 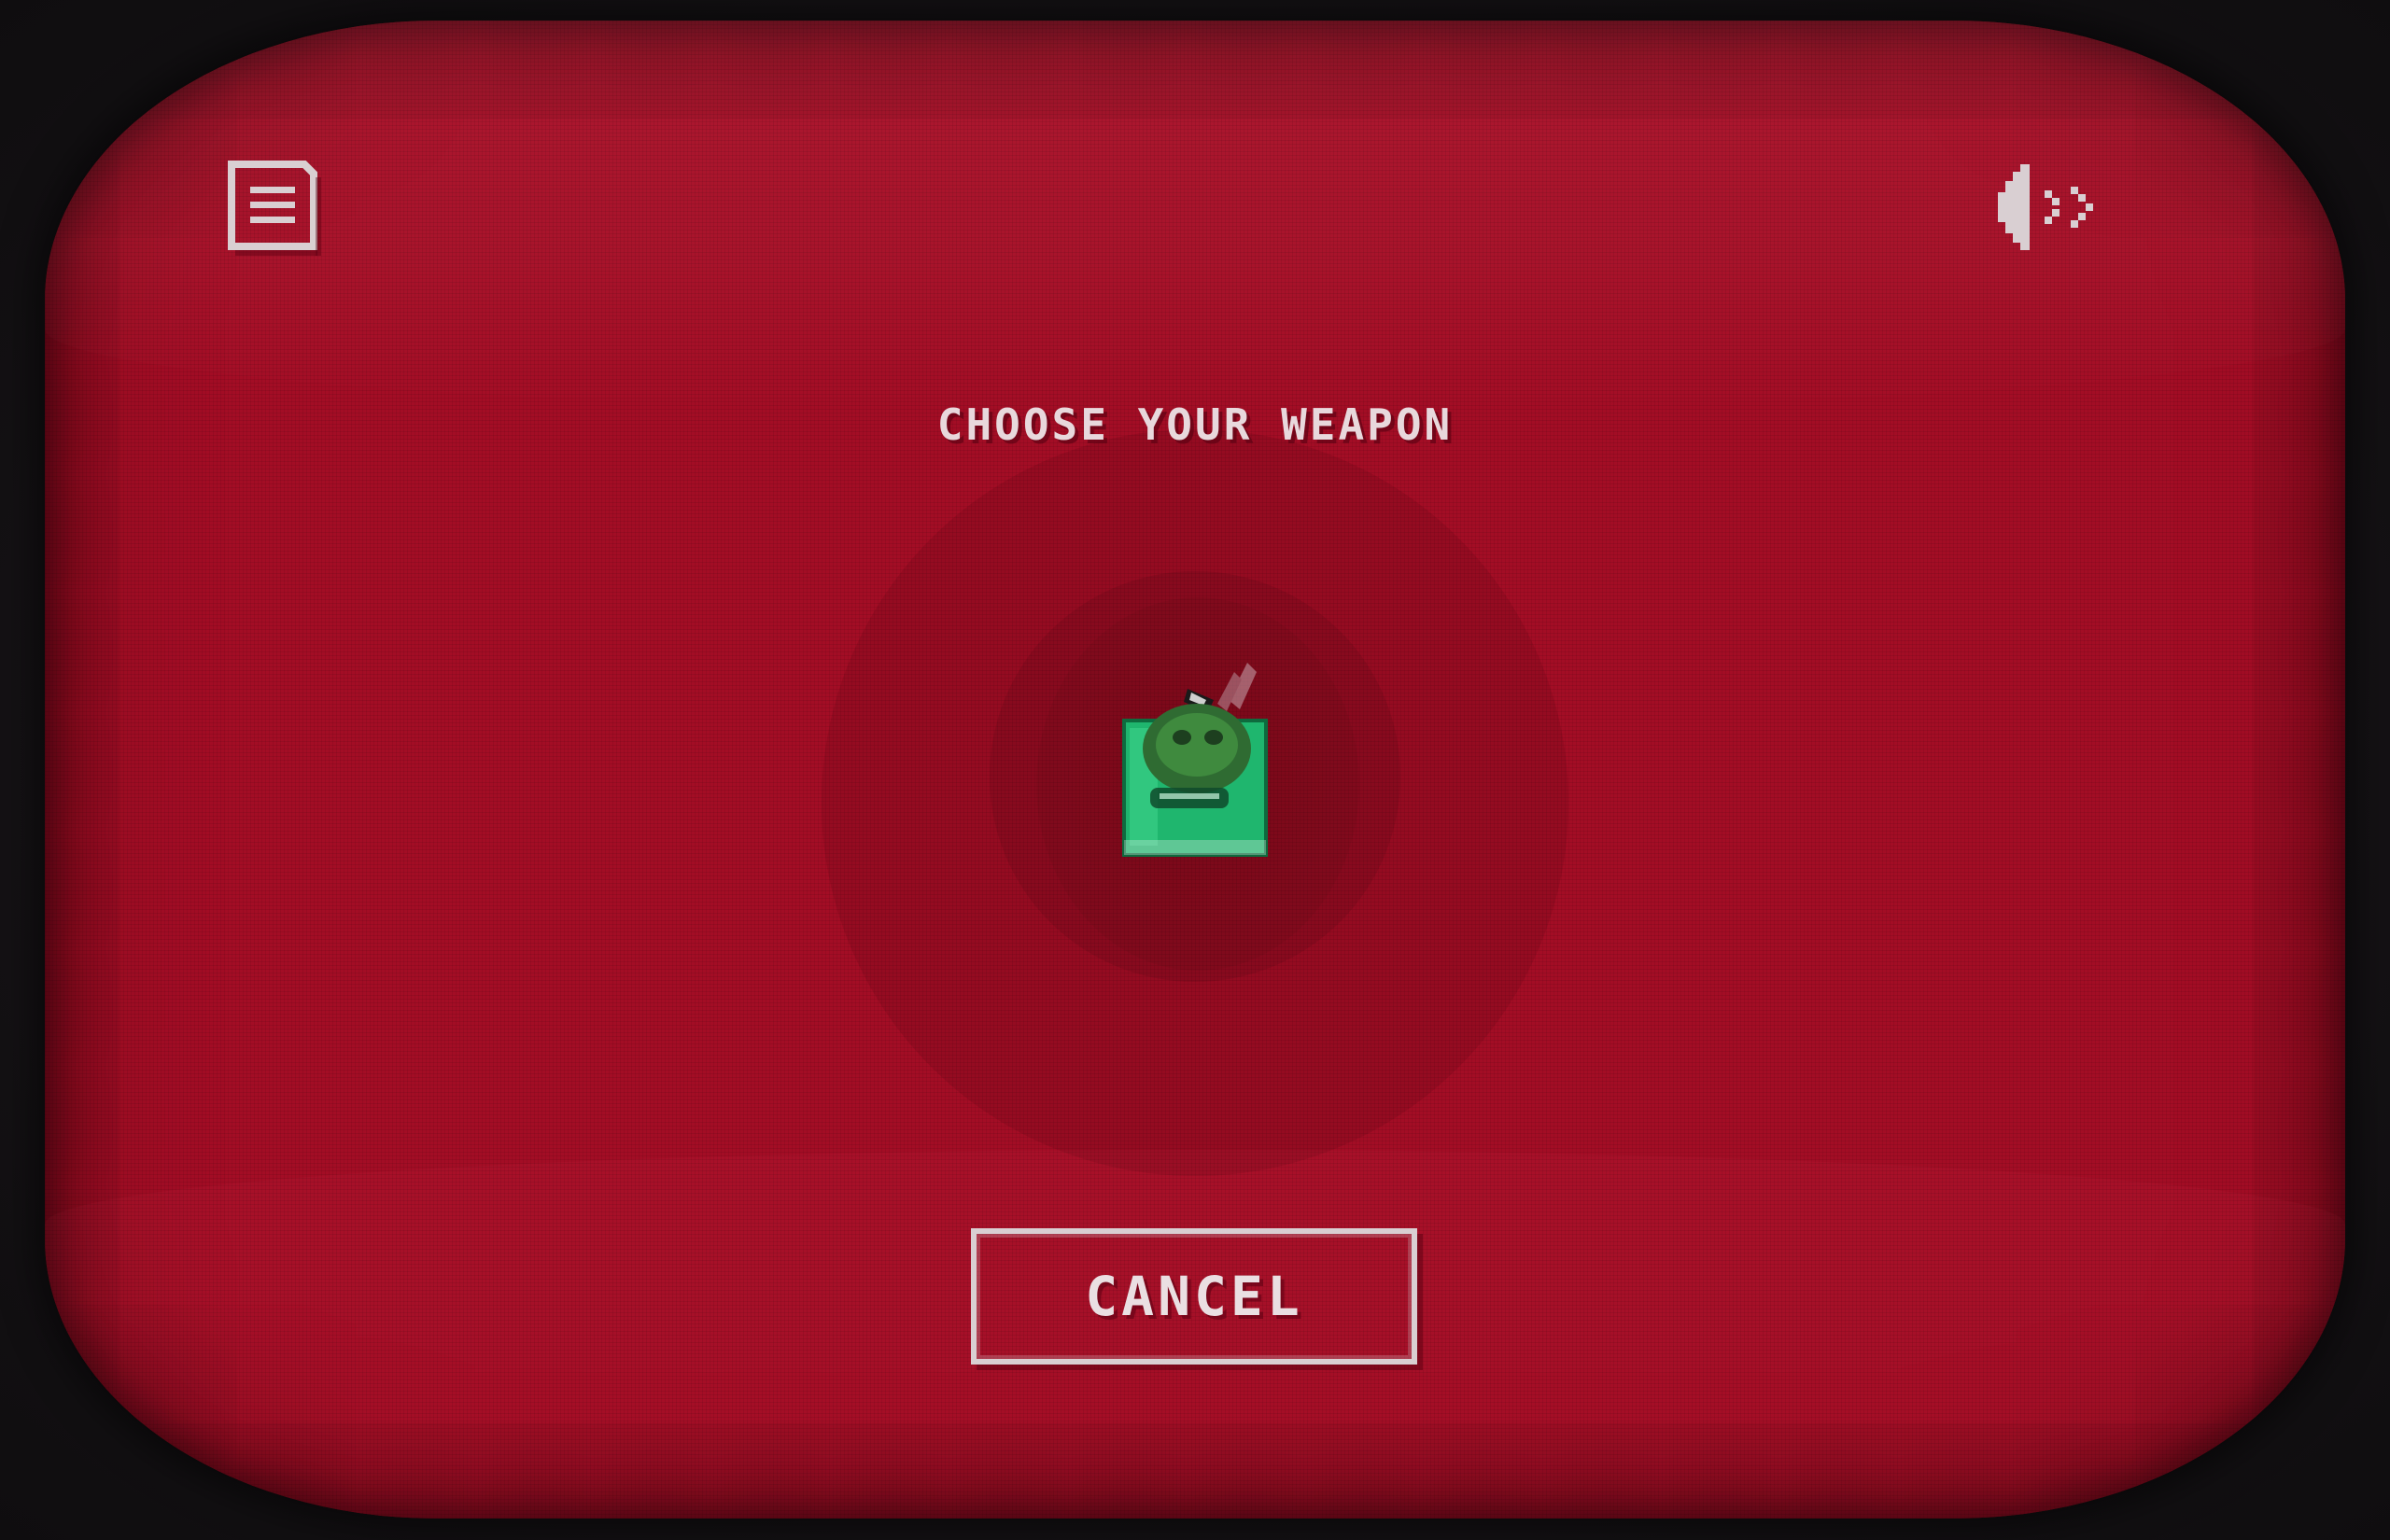 I want to click on menu-button, so click(x=272, y=207).